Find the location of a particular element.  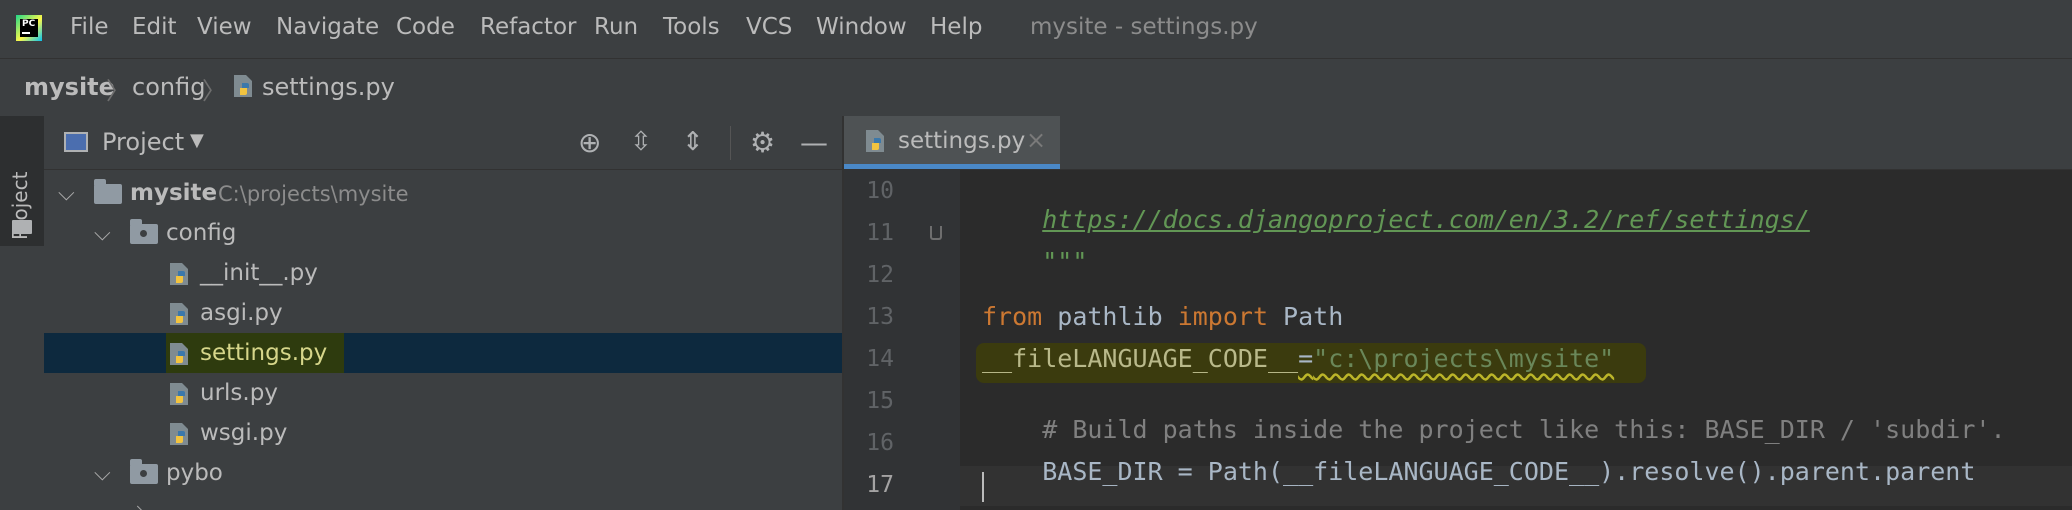

assign-operator: = is located at coordinates (1306, 358).